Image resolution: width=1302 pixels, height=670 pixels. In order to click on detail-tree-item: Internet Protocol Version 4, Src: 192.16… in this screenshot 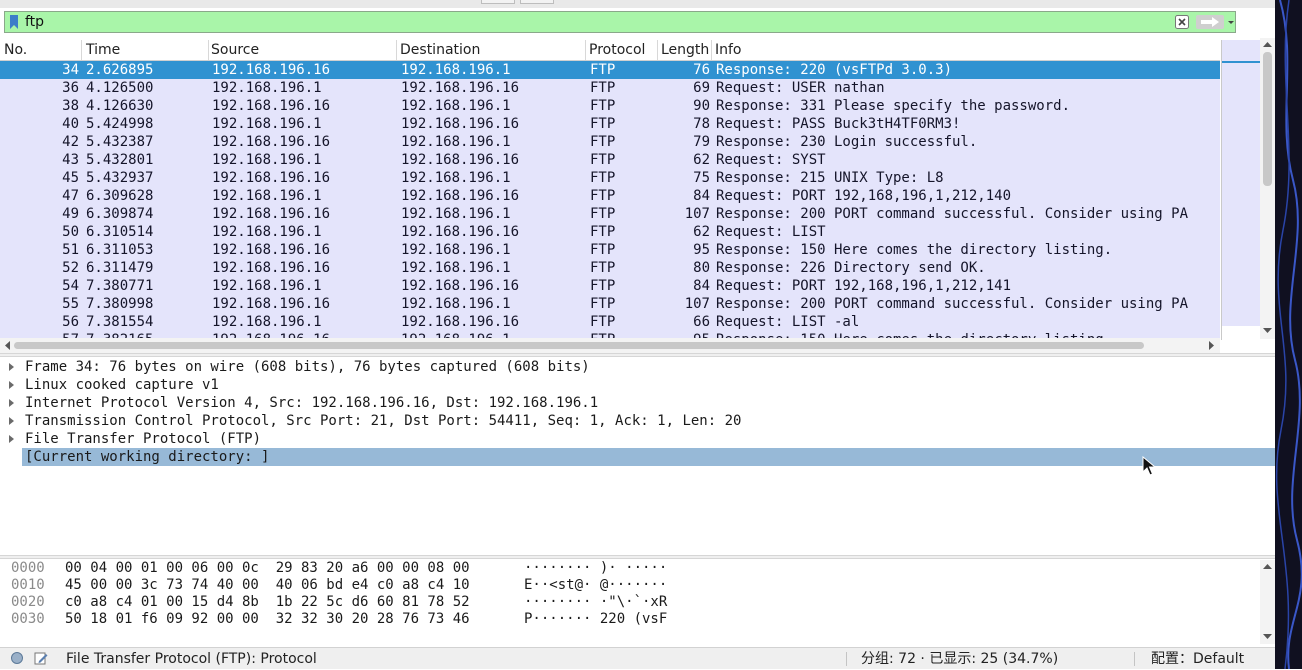, I will do `click(637, 403)`.